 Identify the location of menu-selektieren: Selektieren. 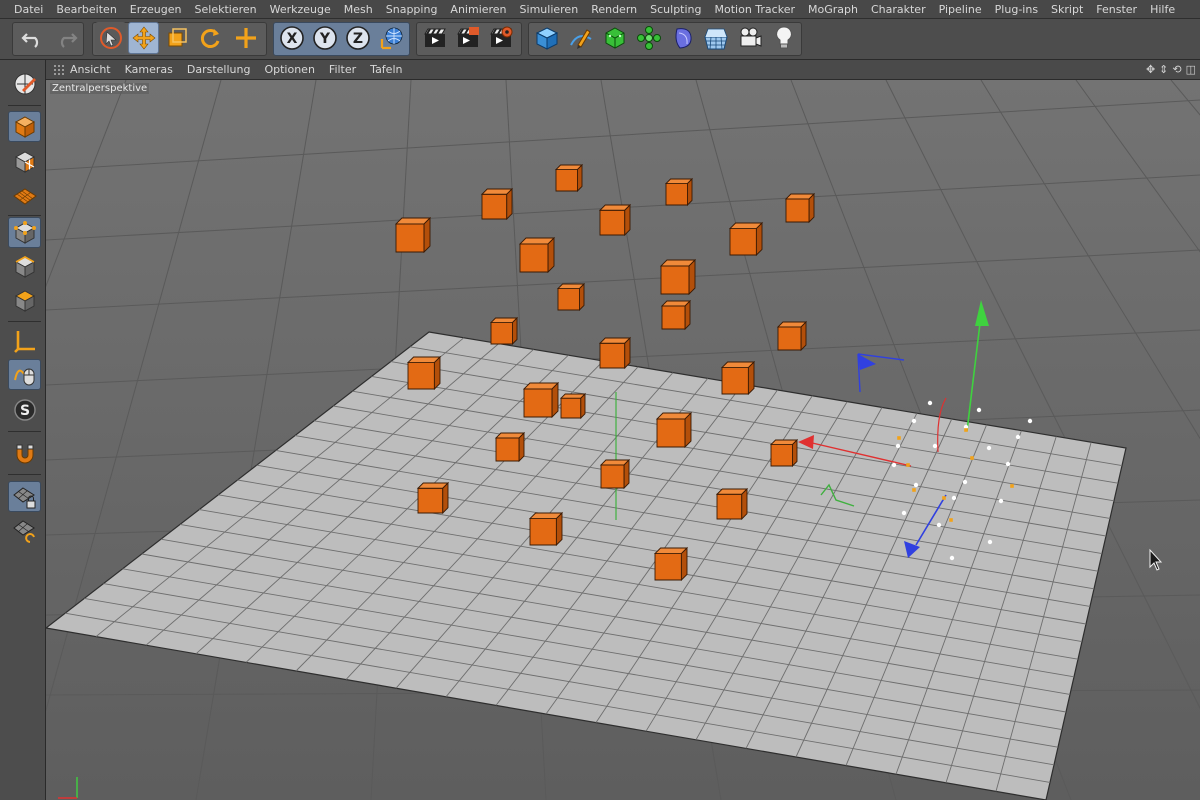
(226, 9).